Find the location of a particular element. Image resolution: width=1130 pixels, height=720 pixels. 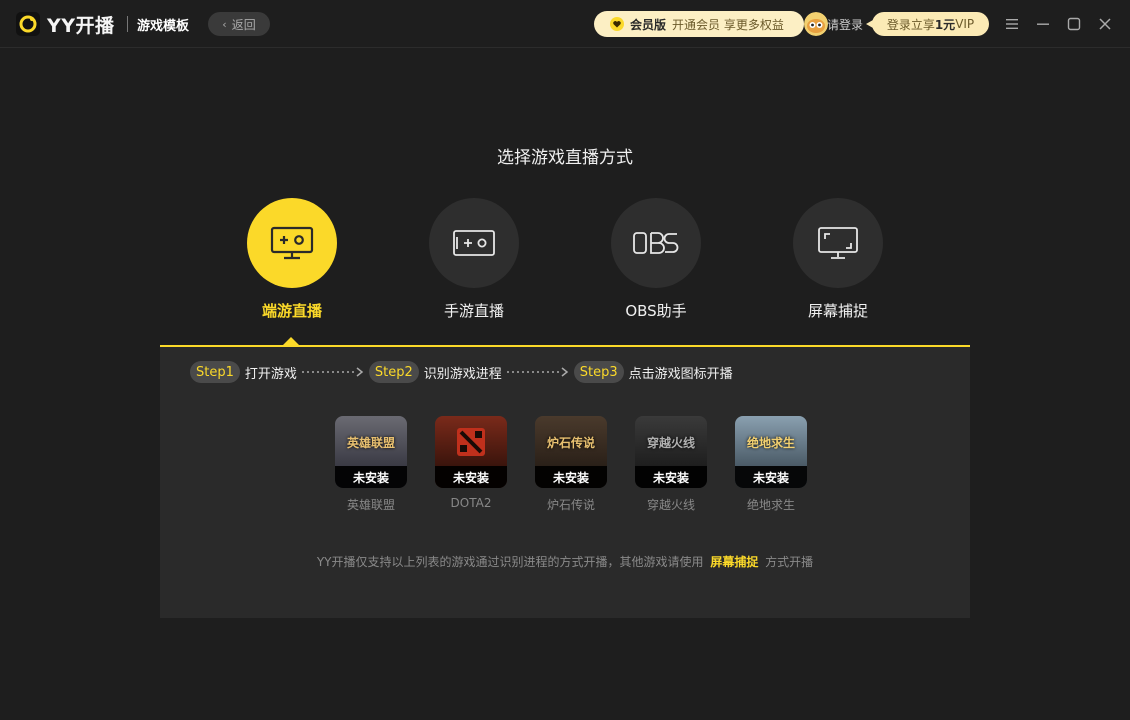

step-3-badge: Step3 is located at coordinates (598, 372).